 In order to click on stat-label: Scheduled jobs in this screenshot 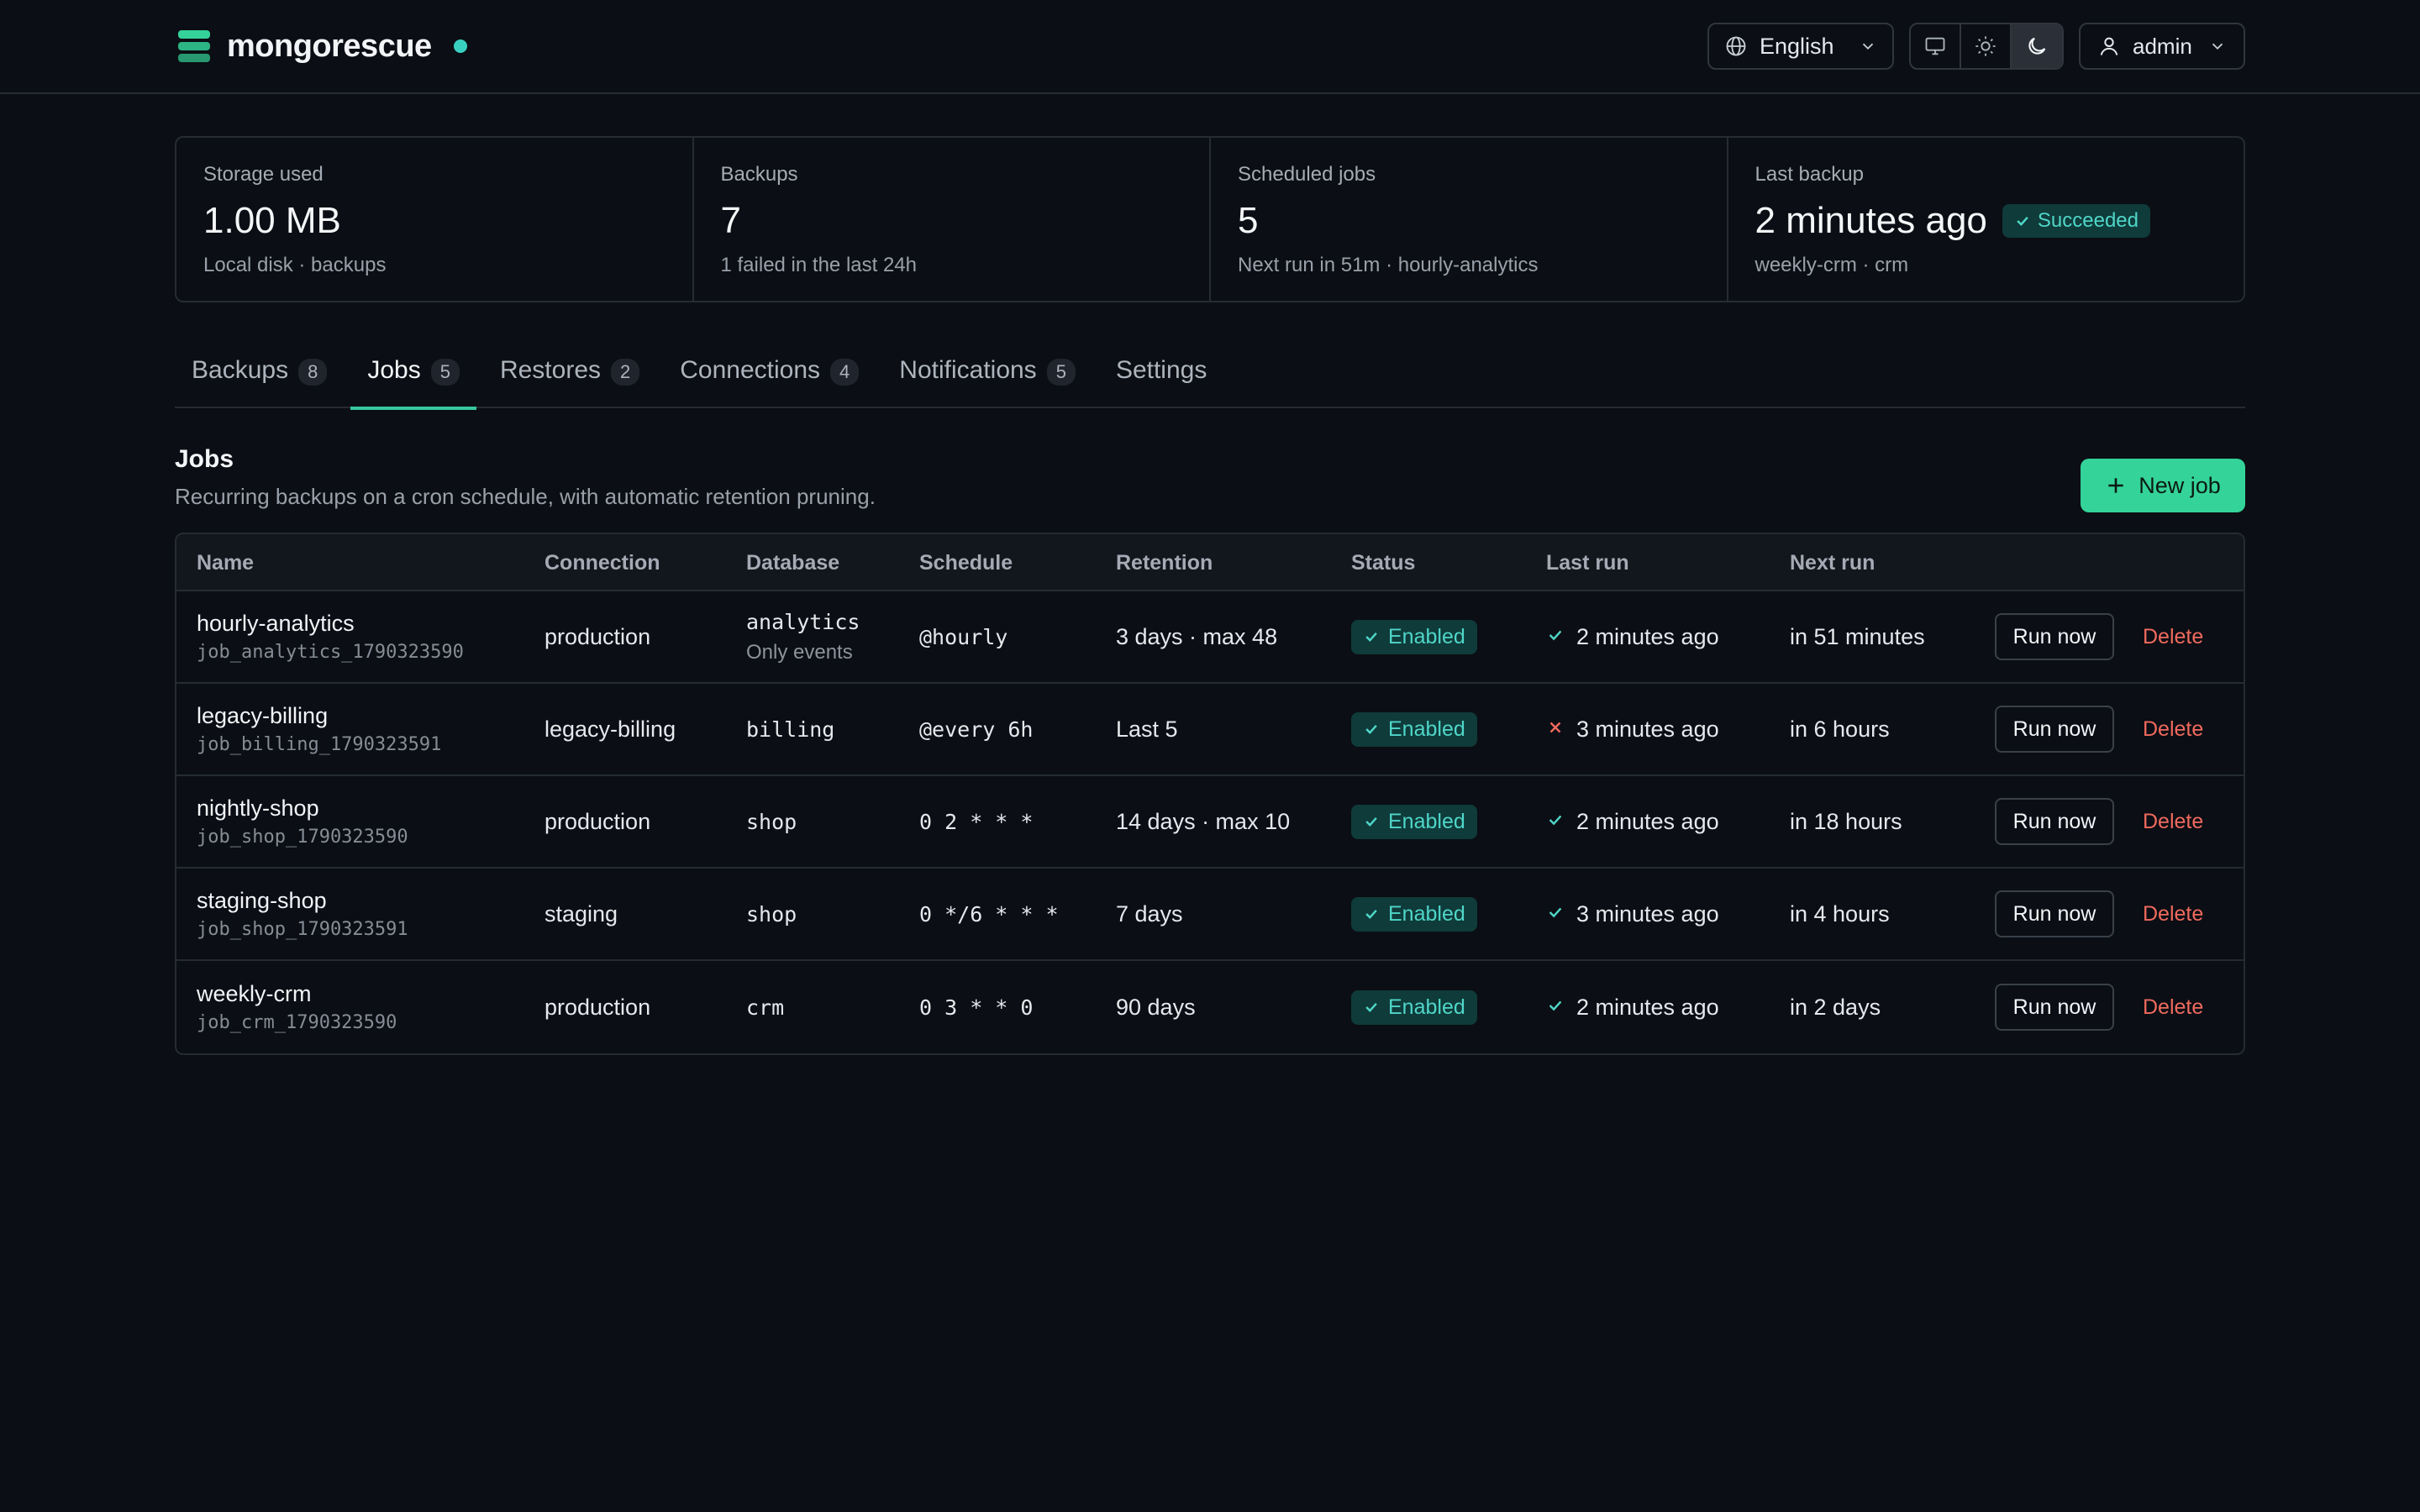, I will do `click(1307, 174)`.